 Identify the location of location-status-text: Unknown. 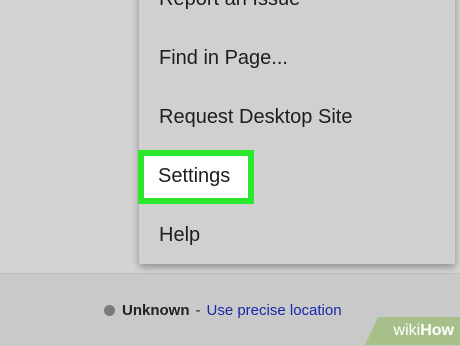
(156, 310).